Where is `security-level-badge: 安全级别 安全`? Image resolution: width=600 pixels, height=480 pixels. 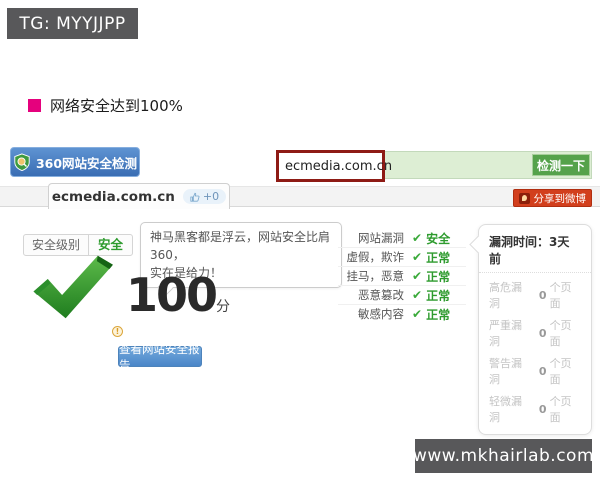
security-level-badge: 安全级别 安全 is located at coordinates (78, 245).